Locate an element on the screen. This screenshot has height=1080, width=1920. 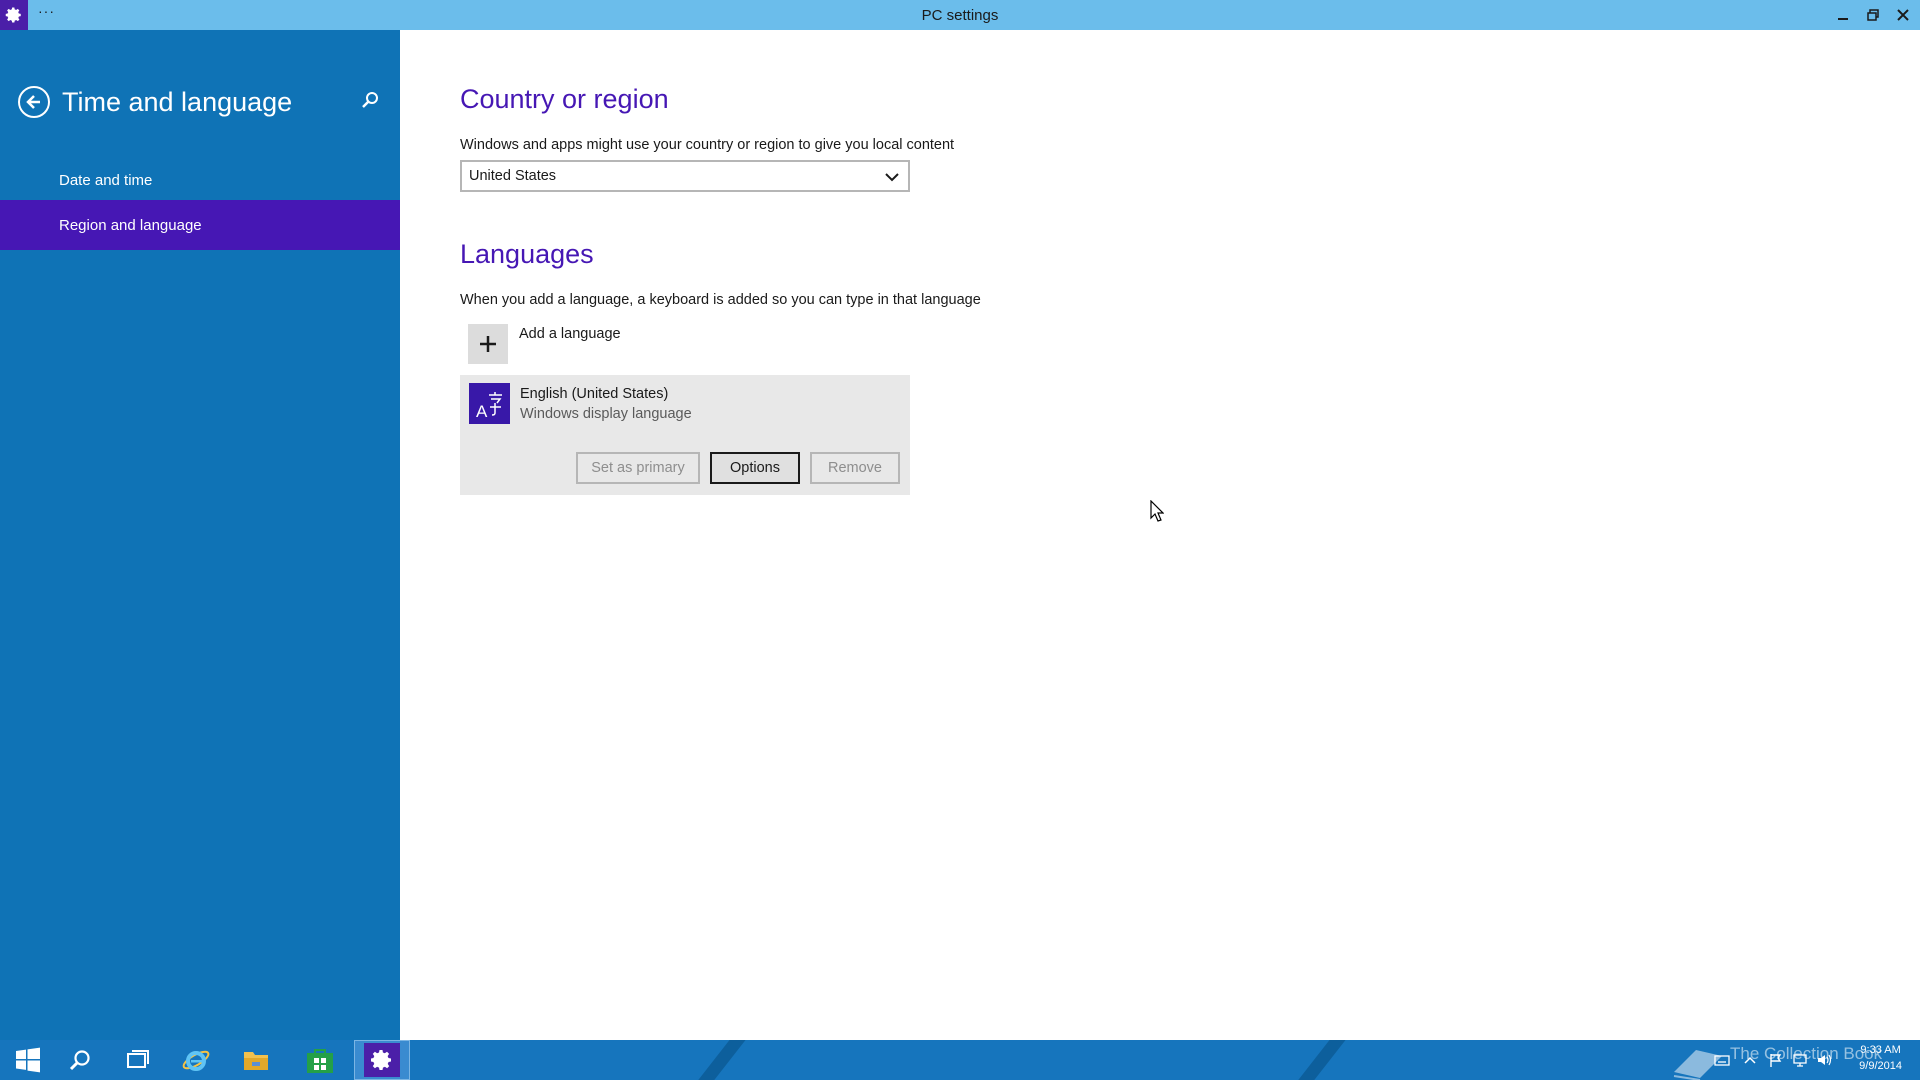
set-as-primary-button: Set as primary is located at coordinates (638, 468).